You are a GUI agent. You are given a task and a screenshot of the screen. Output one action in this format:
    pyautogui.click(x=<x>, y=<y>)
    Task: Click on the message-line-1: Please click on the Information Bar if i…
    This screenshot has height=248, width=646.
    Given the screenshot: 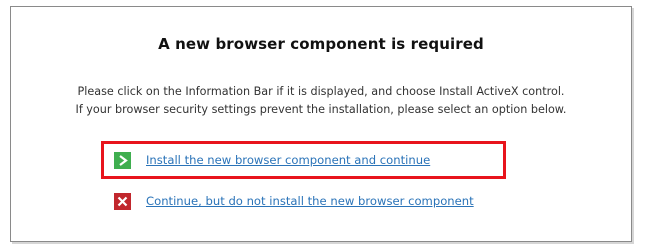 What is the action you would take?
    pyautogui.click(x=321, y=91)
    